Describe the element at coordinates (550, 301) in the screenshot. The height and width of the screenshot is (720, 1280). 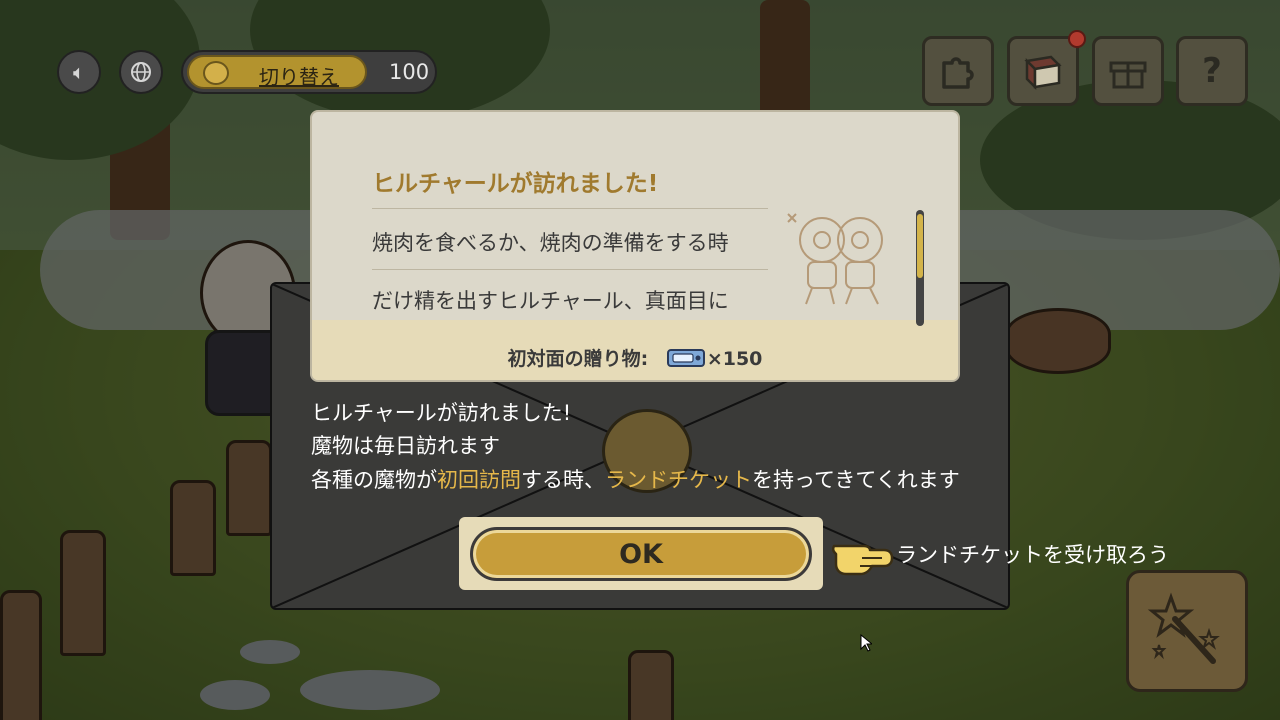
I see `letter-body-line: だけ精を出すヒルチャール、真面目に` at that location.